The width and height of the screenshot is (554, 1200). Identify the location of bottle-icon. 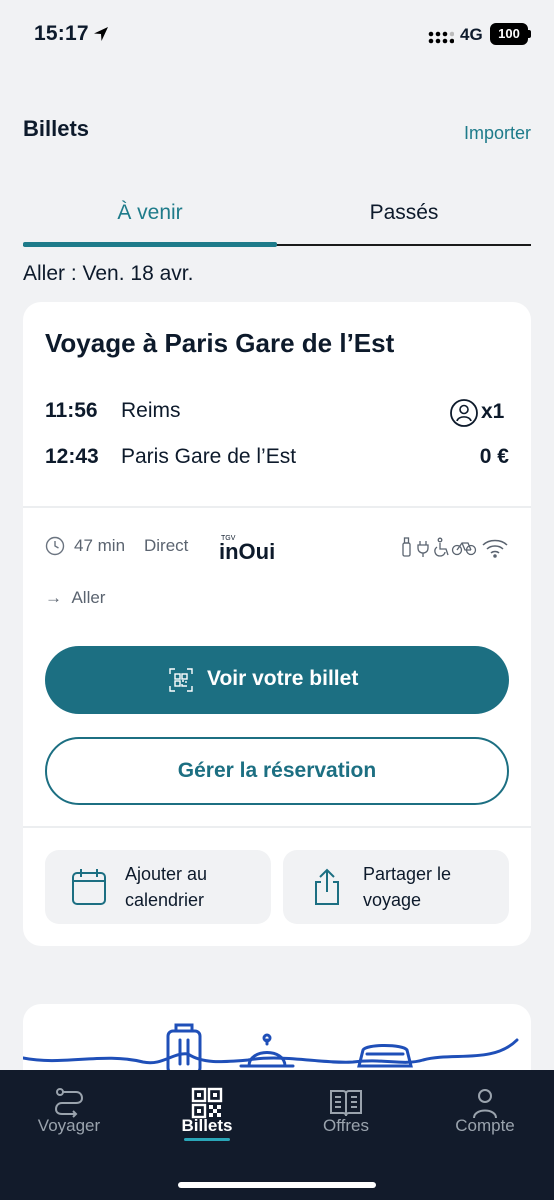
(406, 547).